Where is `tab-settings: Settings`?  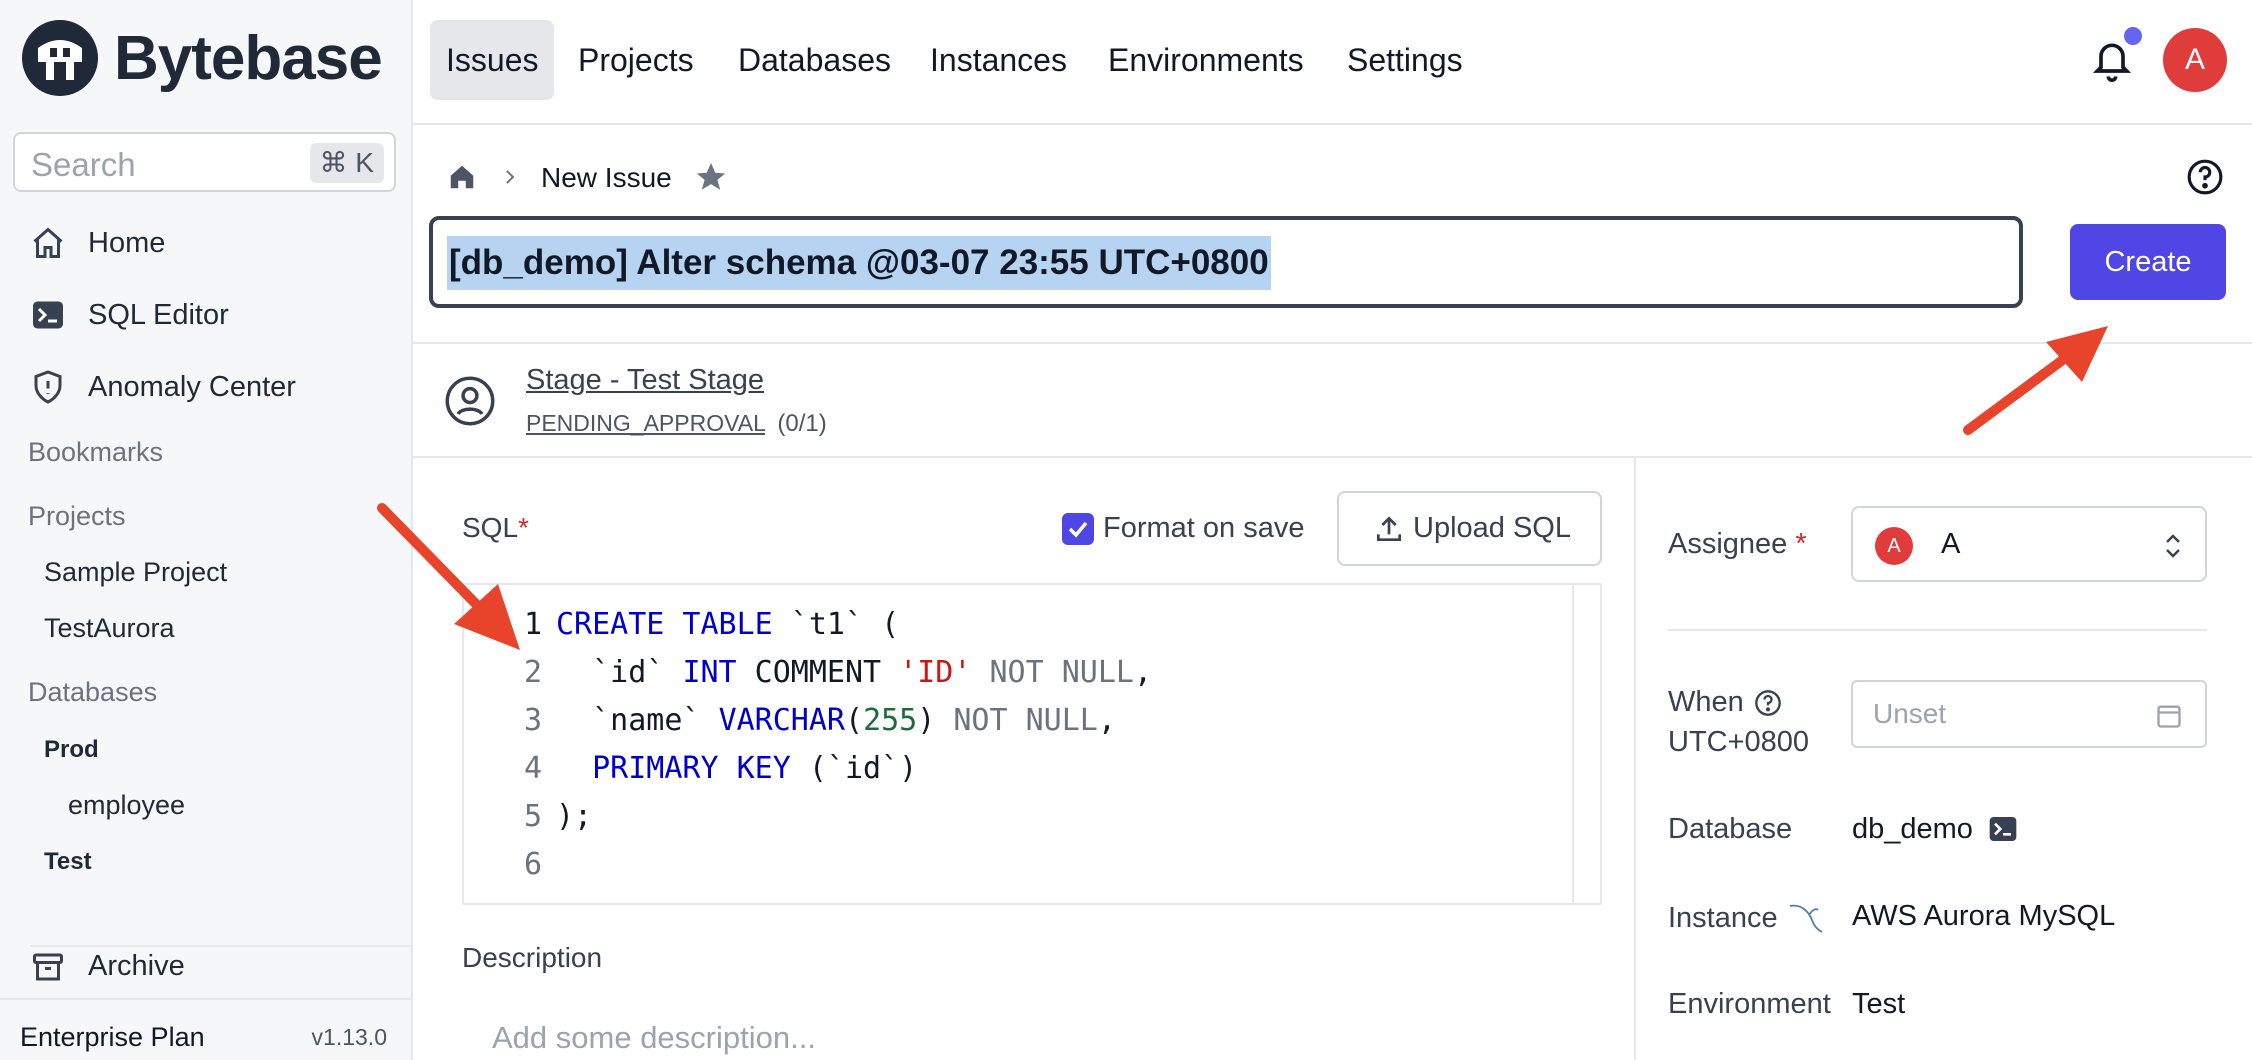 tab-settings: Settings is located at coordinates (1405, 60).